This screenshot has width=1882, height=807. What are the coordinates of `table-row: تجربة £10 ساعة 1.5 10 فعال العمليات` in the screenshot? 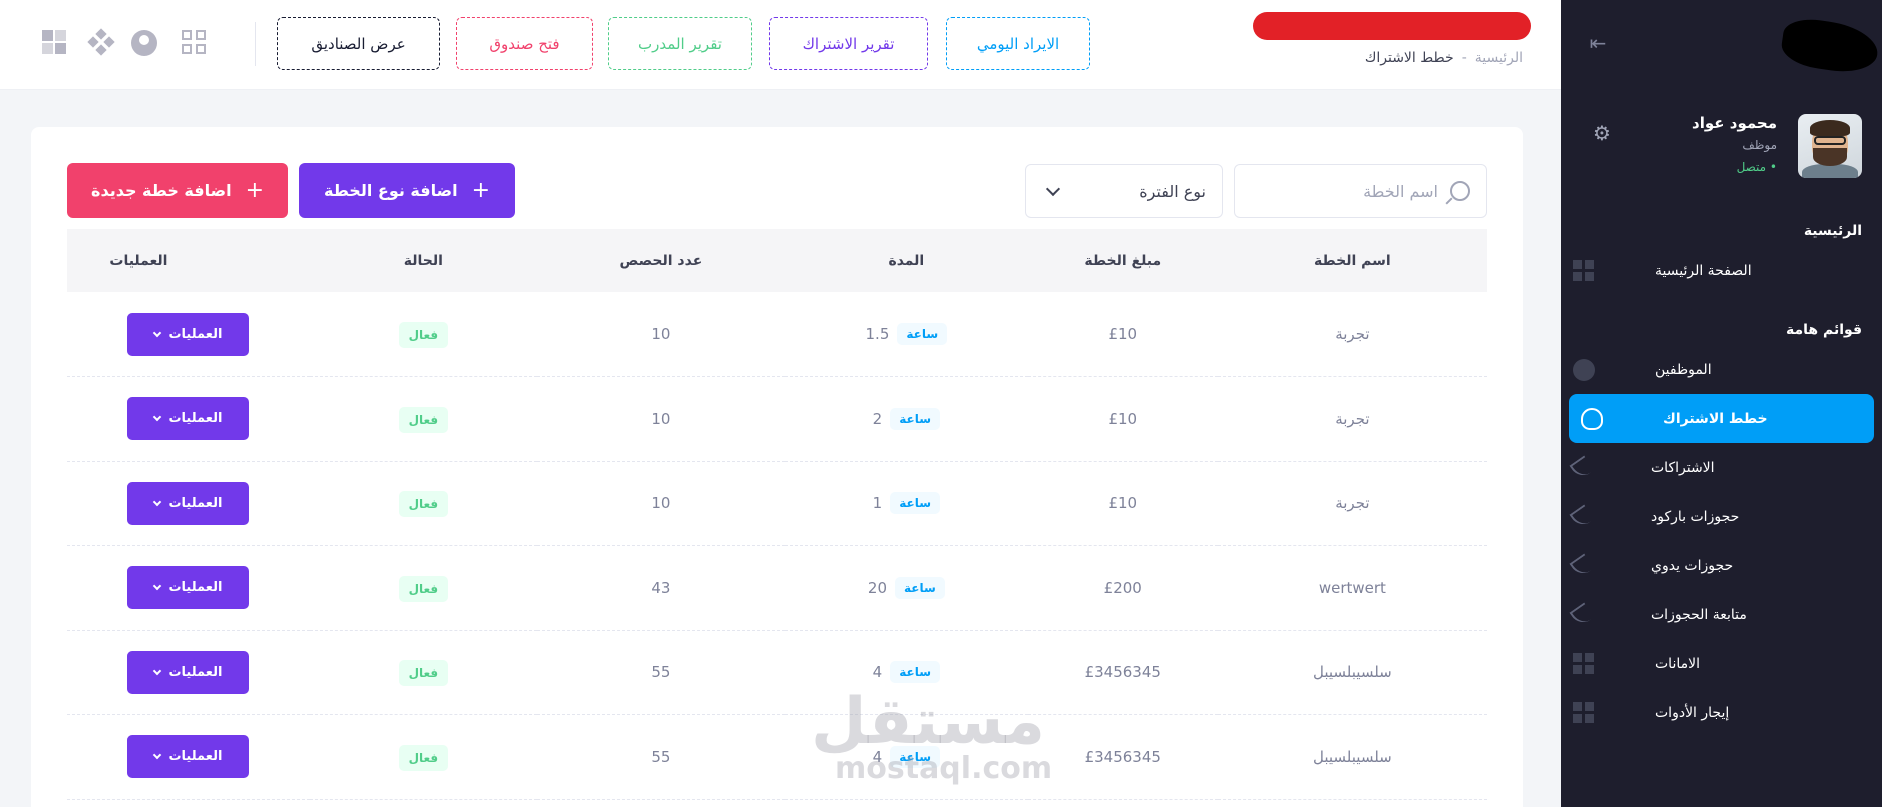 It's located at (777, 334).